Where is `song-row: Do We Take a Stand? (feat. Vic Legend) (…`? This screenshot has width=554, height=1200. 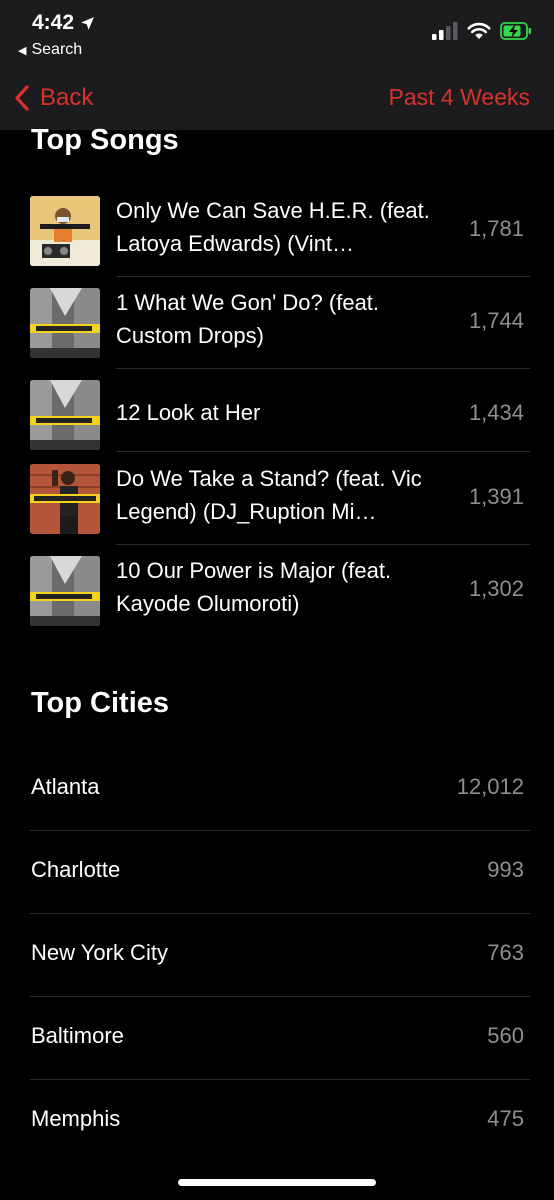
song-row: Do We Take a Stand? (feat. Vic Legend) (… is located at coordinates (280, 498).